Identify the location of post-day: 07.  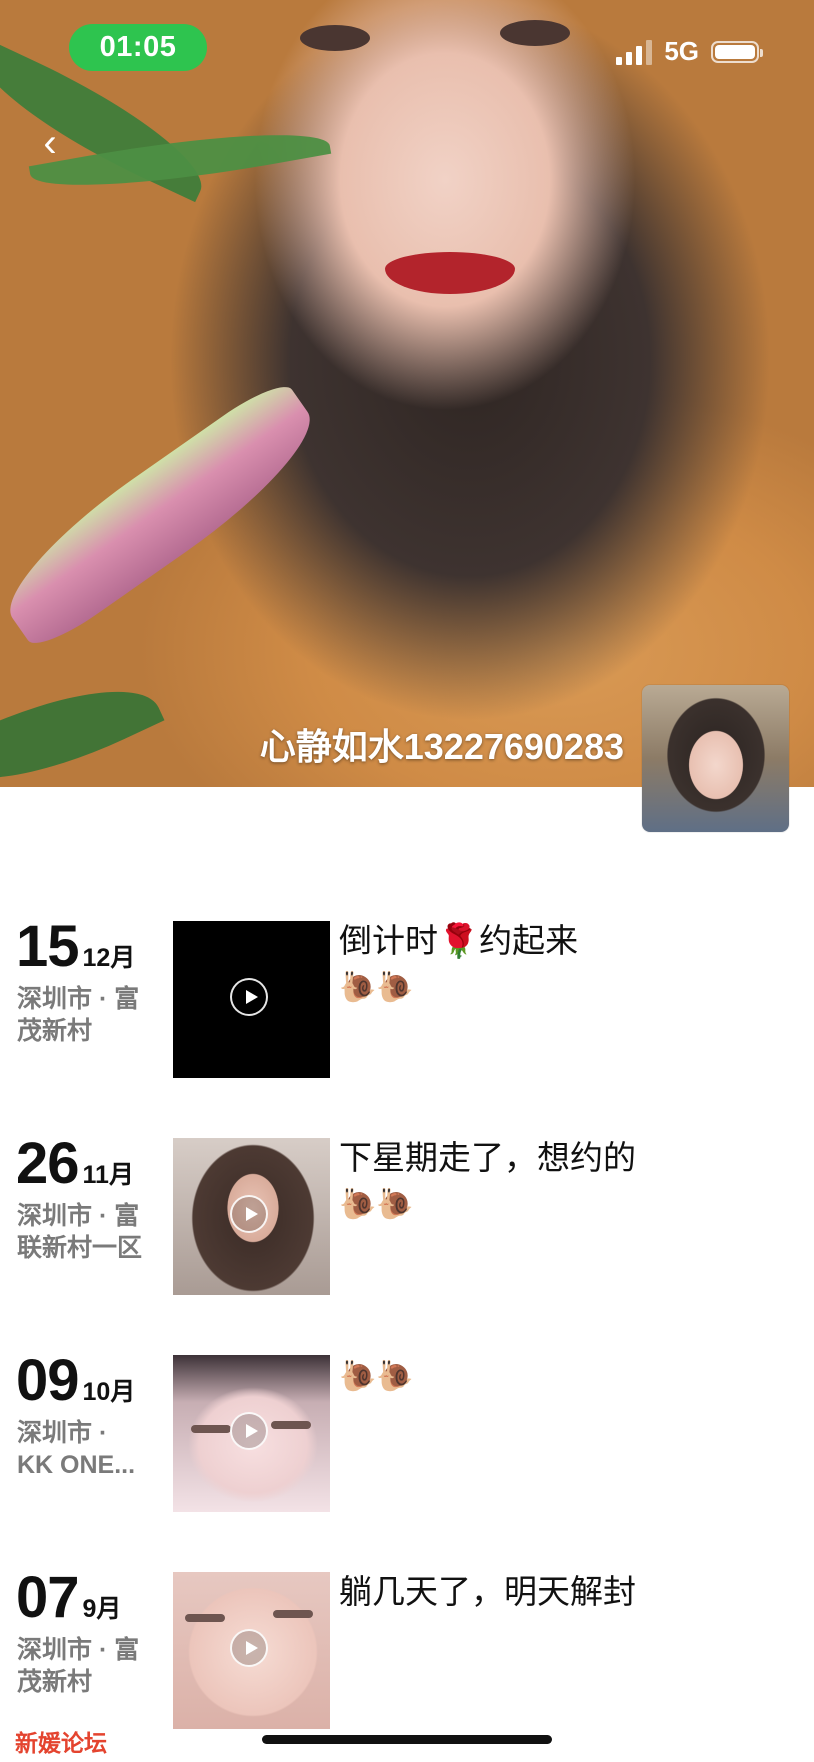
(48, 1597).